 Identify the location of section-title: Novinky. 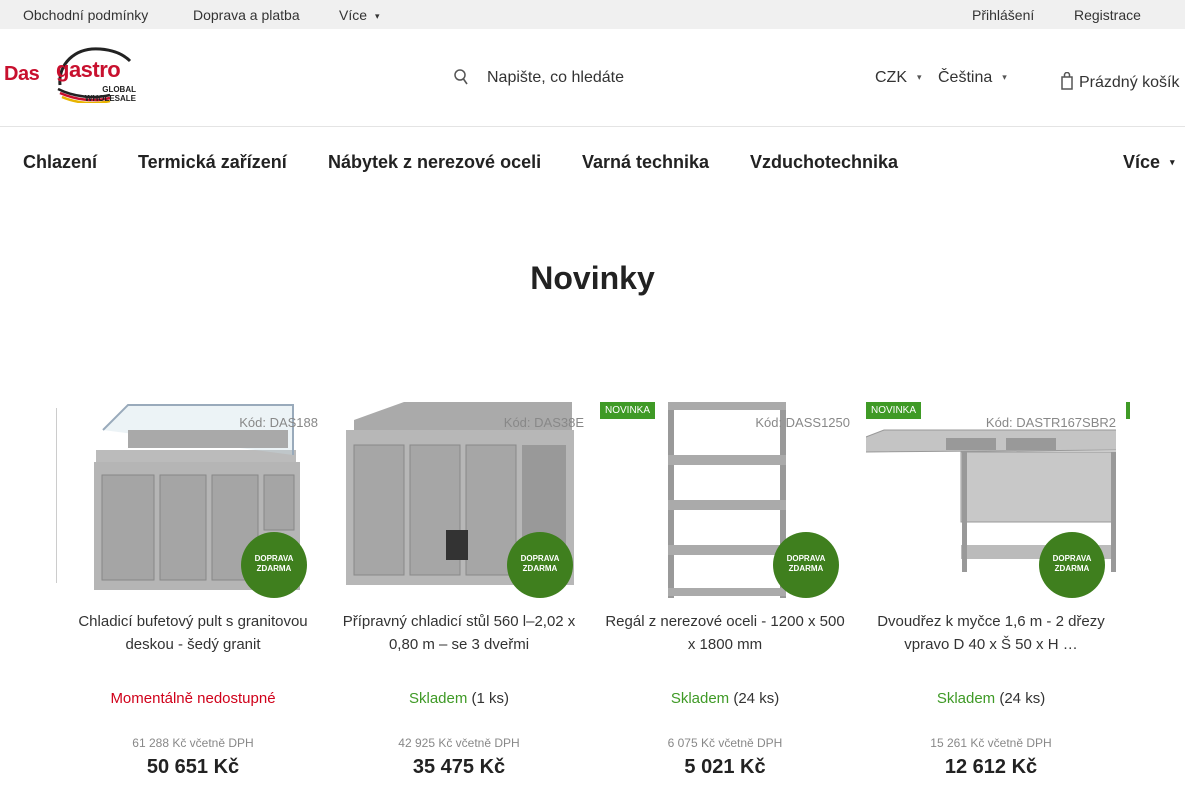
(592, 278).